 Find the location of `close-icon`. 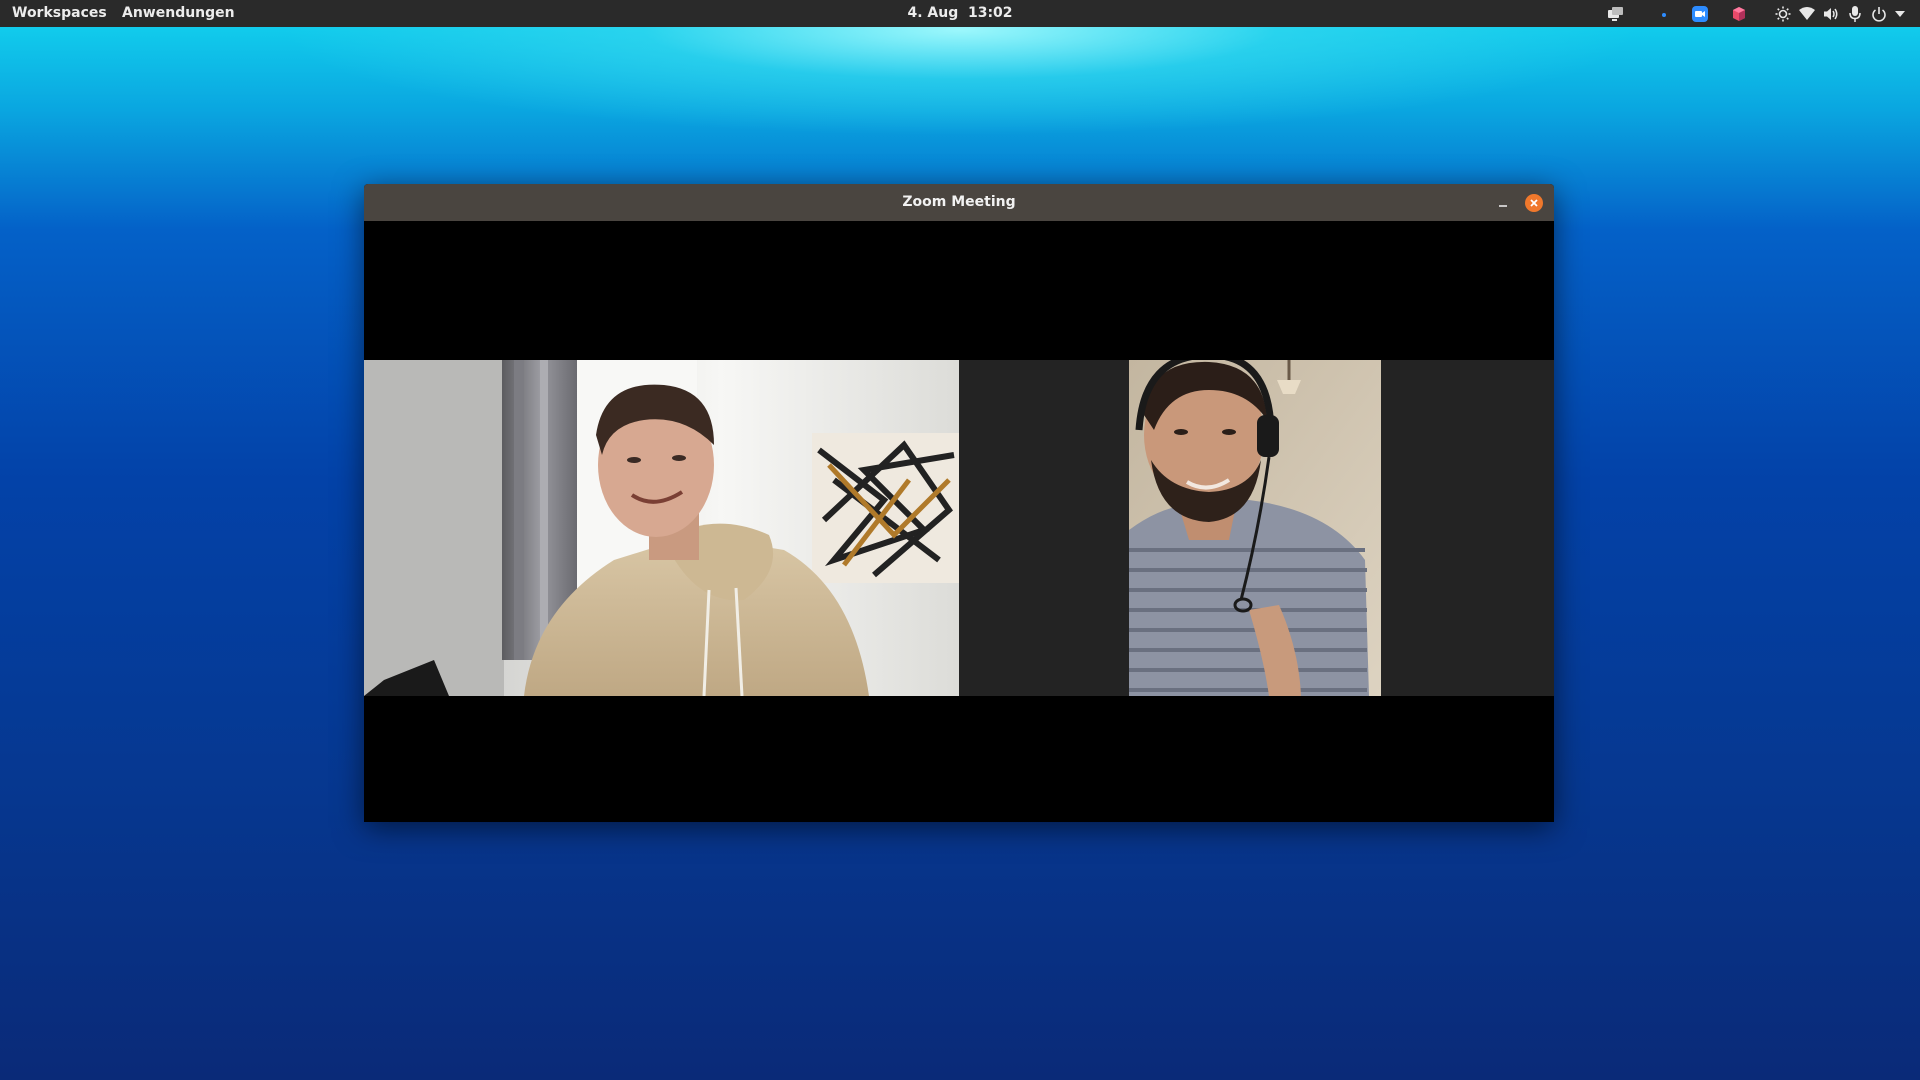

close-icon is located at coordinates (1534, 203).